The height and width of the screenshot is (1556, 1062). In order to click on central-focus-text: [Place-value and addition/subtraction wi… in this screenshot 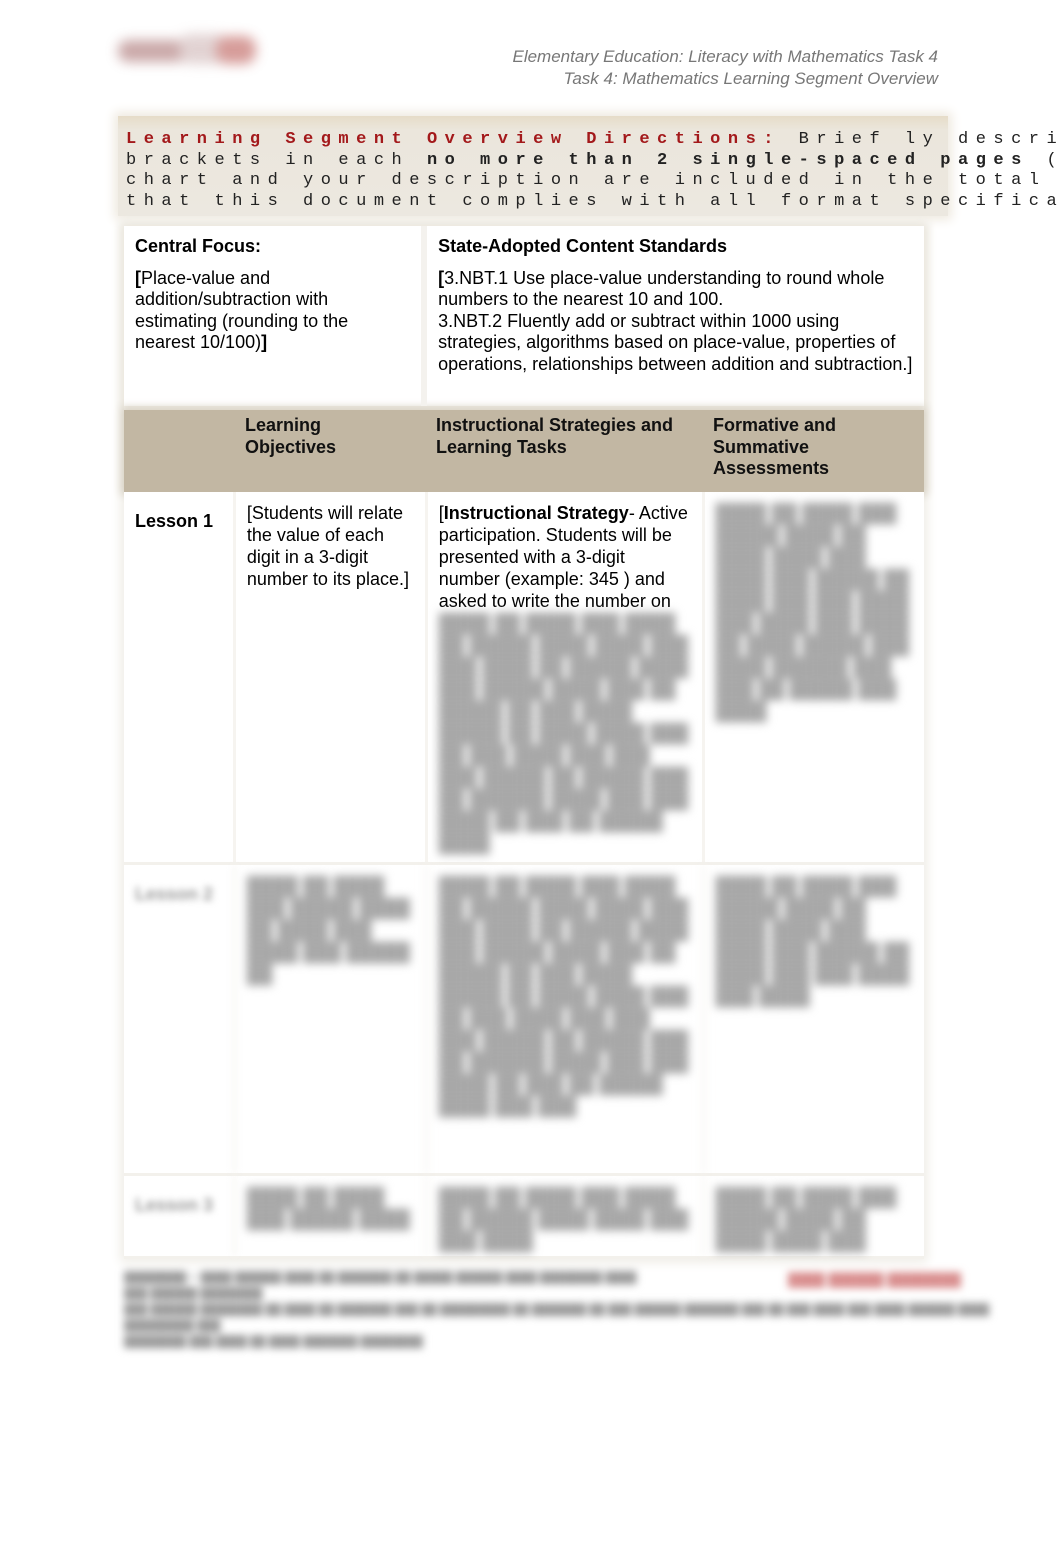, I will do `click(242, 310)`.